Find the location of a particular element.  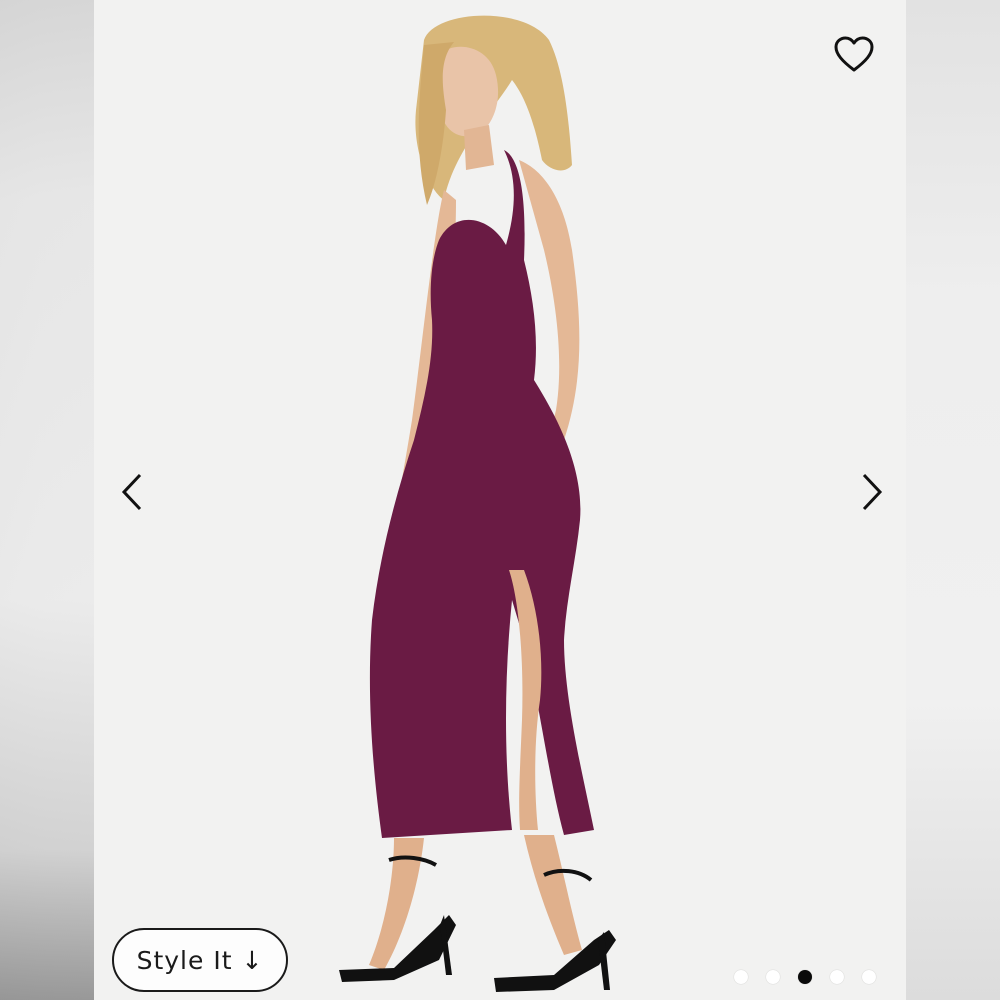

carousel-pagination is located at coordinates (805, 977).